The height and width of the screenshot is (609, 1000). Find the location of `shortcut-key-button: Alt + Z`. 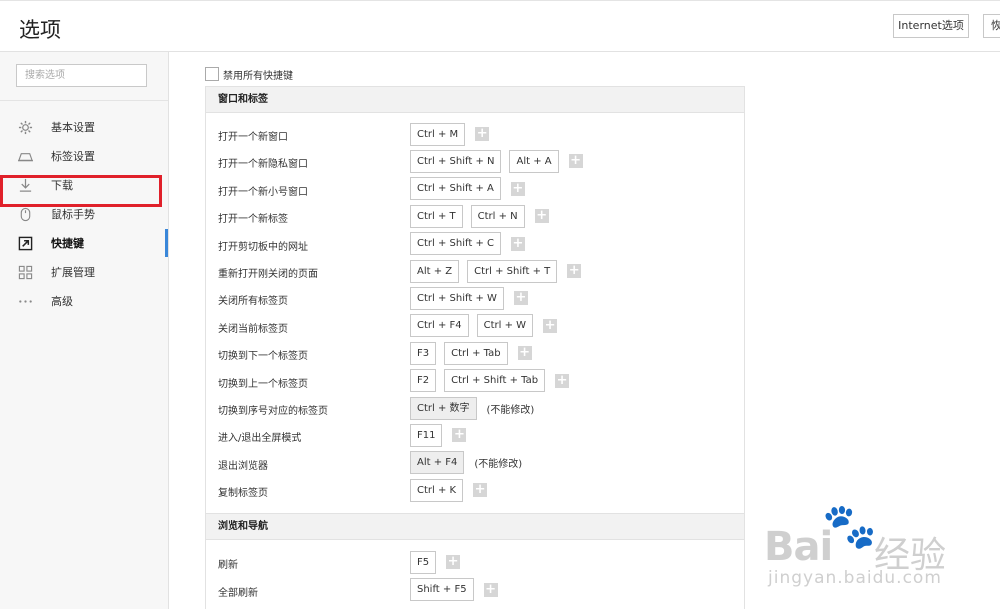

shortcut-key-button: Alt + Z is located at coordinates (435, 271).